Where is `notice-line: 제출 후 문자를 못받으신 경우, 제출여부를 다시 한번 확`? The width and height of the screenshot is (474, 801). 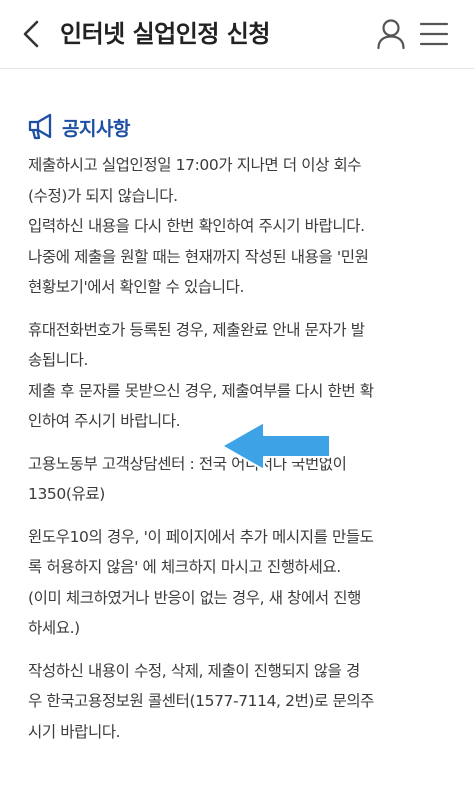
notice-line: 제출 후 문자를 못받으신 경우, 제출여부를 다시 한번 확 is located at coordinates (201, 390).